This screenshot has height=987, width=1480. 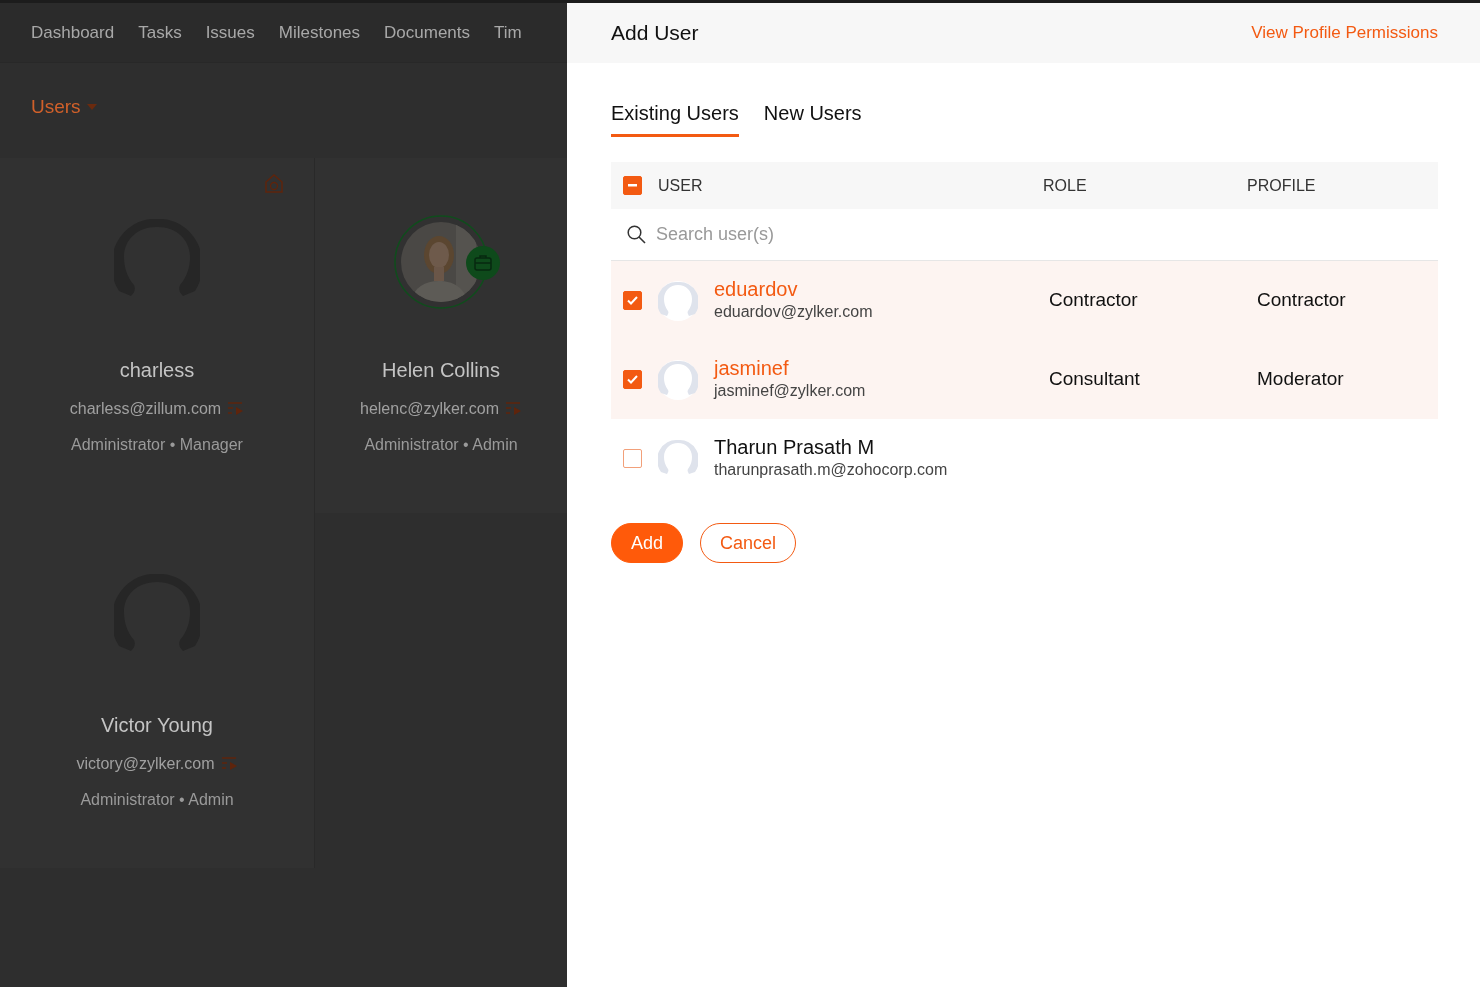 I want to click on nav-link-item: Issues, so click(x=230, y=32).